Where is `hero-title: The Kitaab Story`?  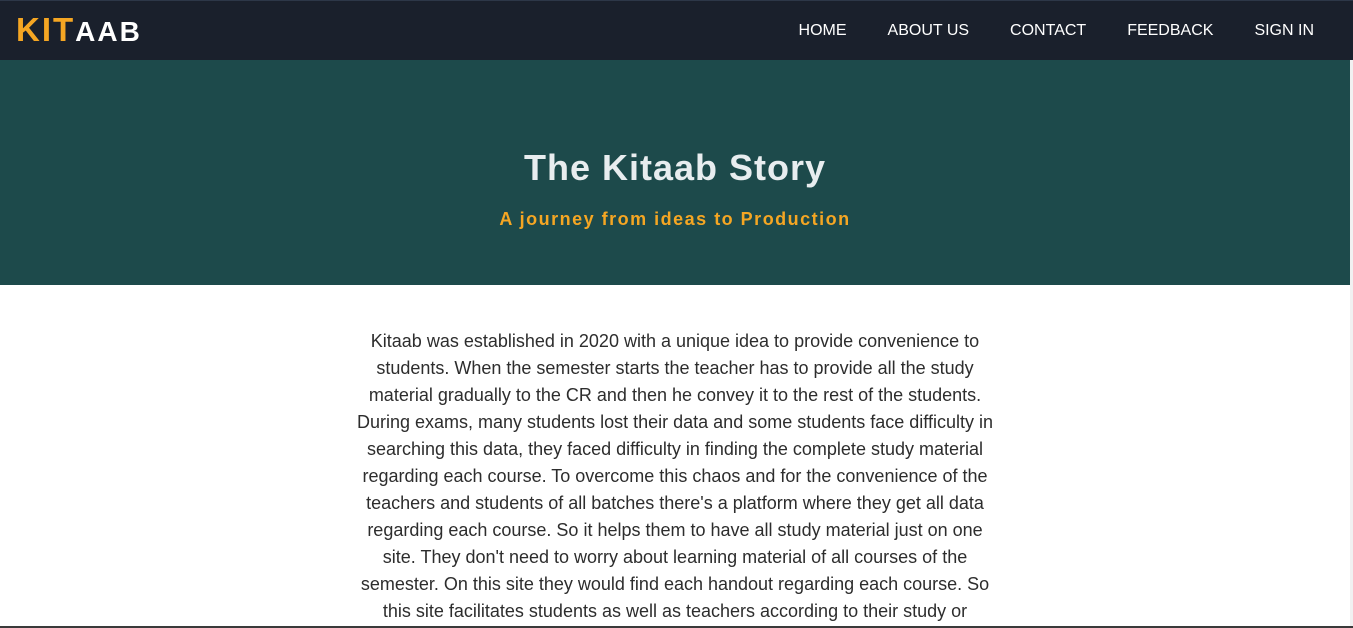 hero-title: The Kitaab Story is located at coordinates (675, 167).